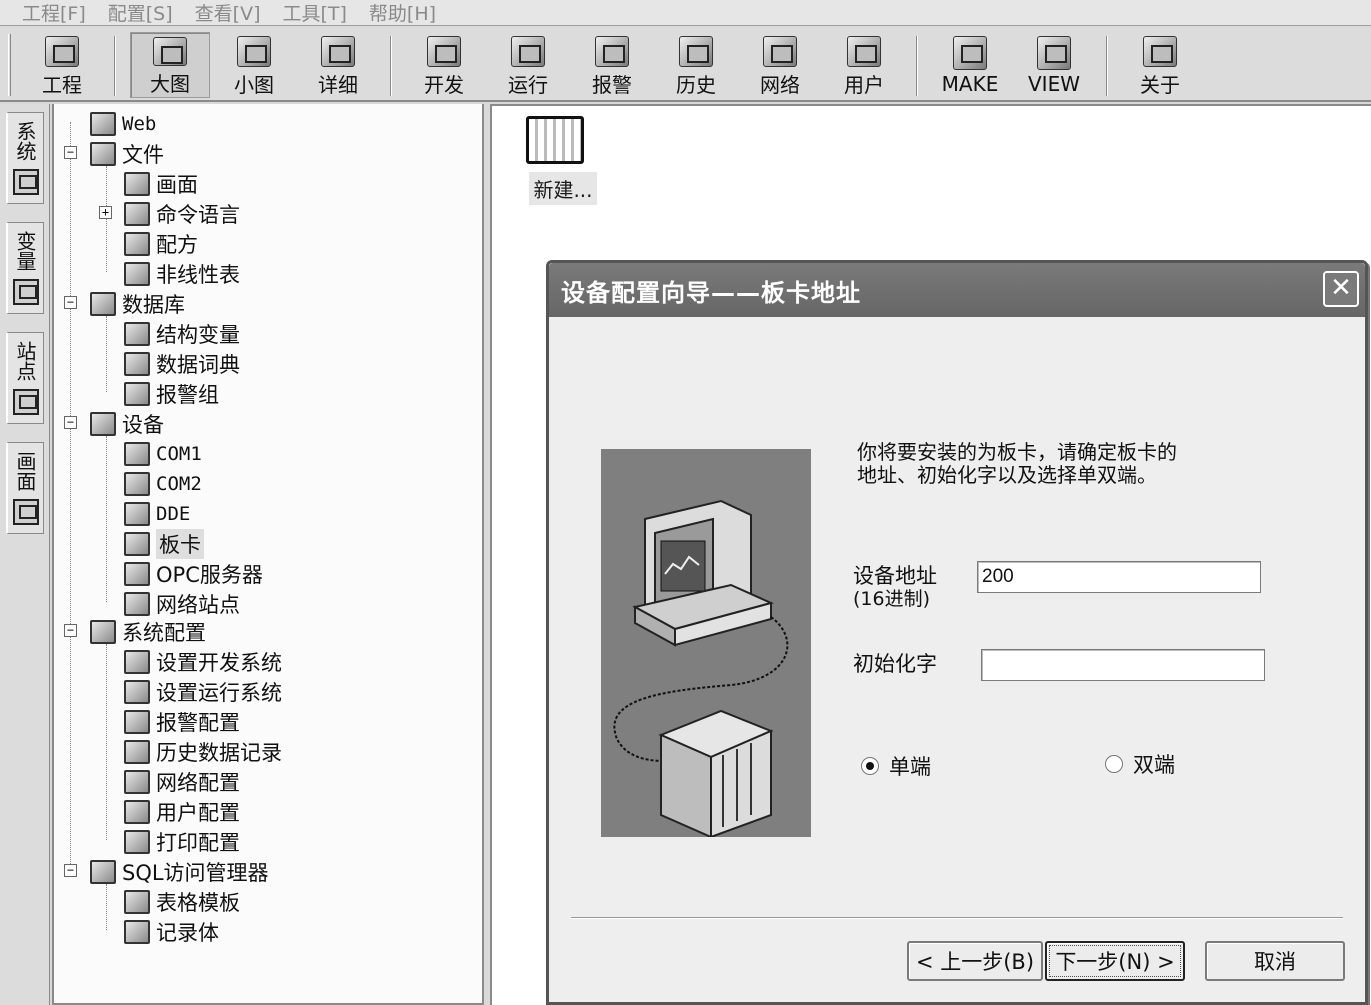 This screenshot has width=1371, height=1005. I want to click on toolbar-history-button: 历史, so click(696, 65).